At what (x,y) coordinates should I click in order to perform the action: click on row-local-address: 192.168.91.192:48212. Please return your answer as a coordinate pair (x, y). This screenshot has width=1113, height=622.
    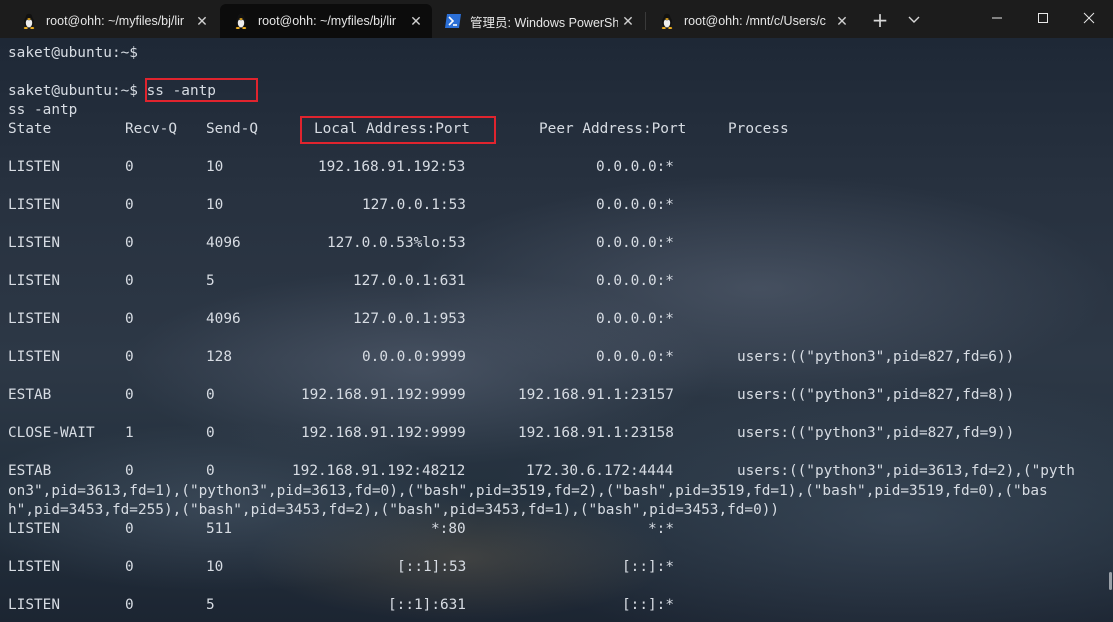
    Looking at the image, I should click on (379, 471).